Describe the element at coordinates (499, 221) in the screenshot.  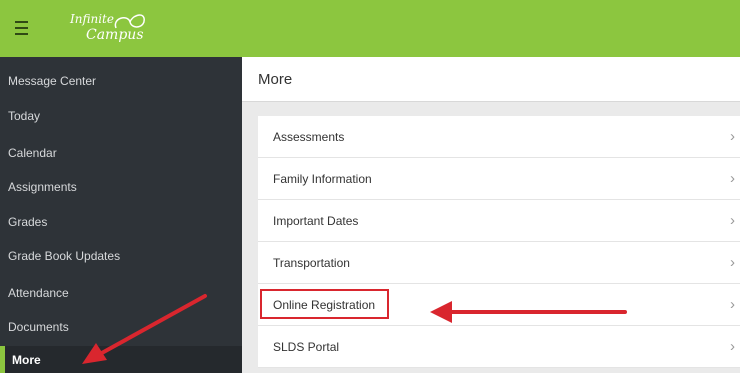
I see `list-item-important-dates: Important Dates ›` at that location.